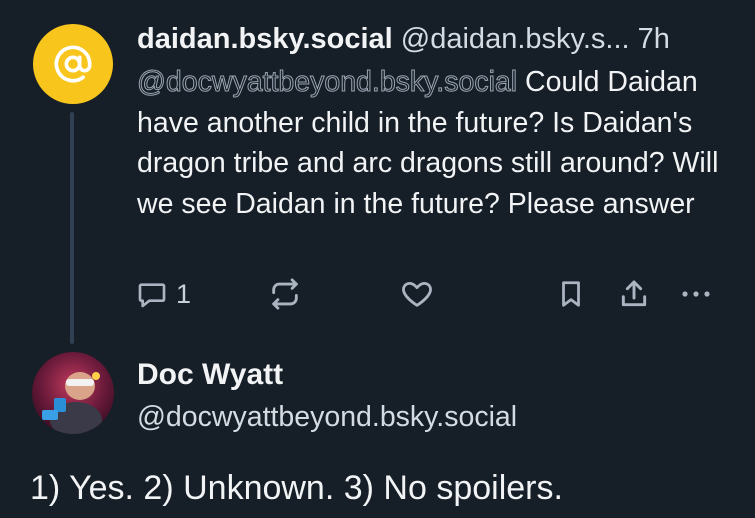  I want to click on reply-button: 1, so click(163, 294).